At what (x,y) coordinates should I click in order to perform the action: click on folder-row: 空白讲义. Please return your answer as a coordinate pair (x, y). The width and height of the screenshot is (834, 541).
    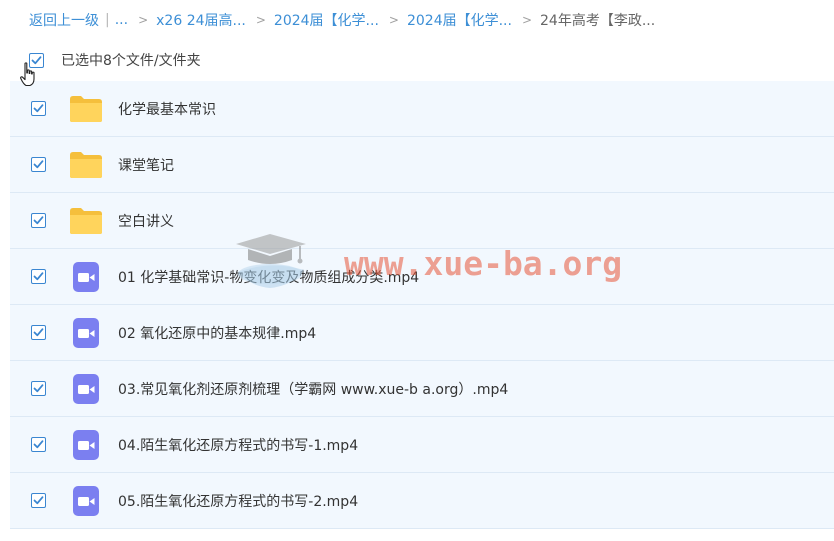
    Looking at the image, I should click on (422, 221).